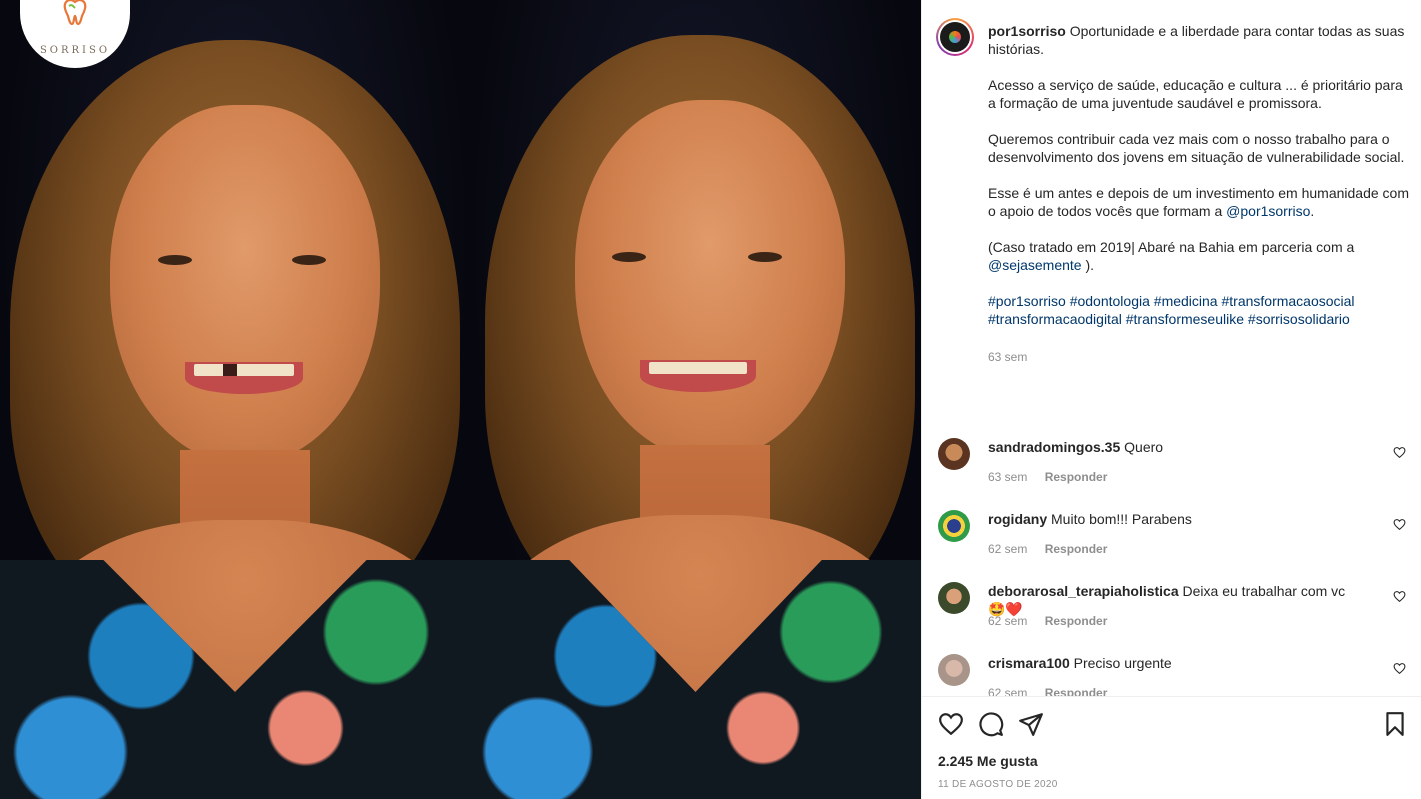 The width and height of the screenshot is (1421, 799). I want to click on caption-punct: ., so click(1312, 211).